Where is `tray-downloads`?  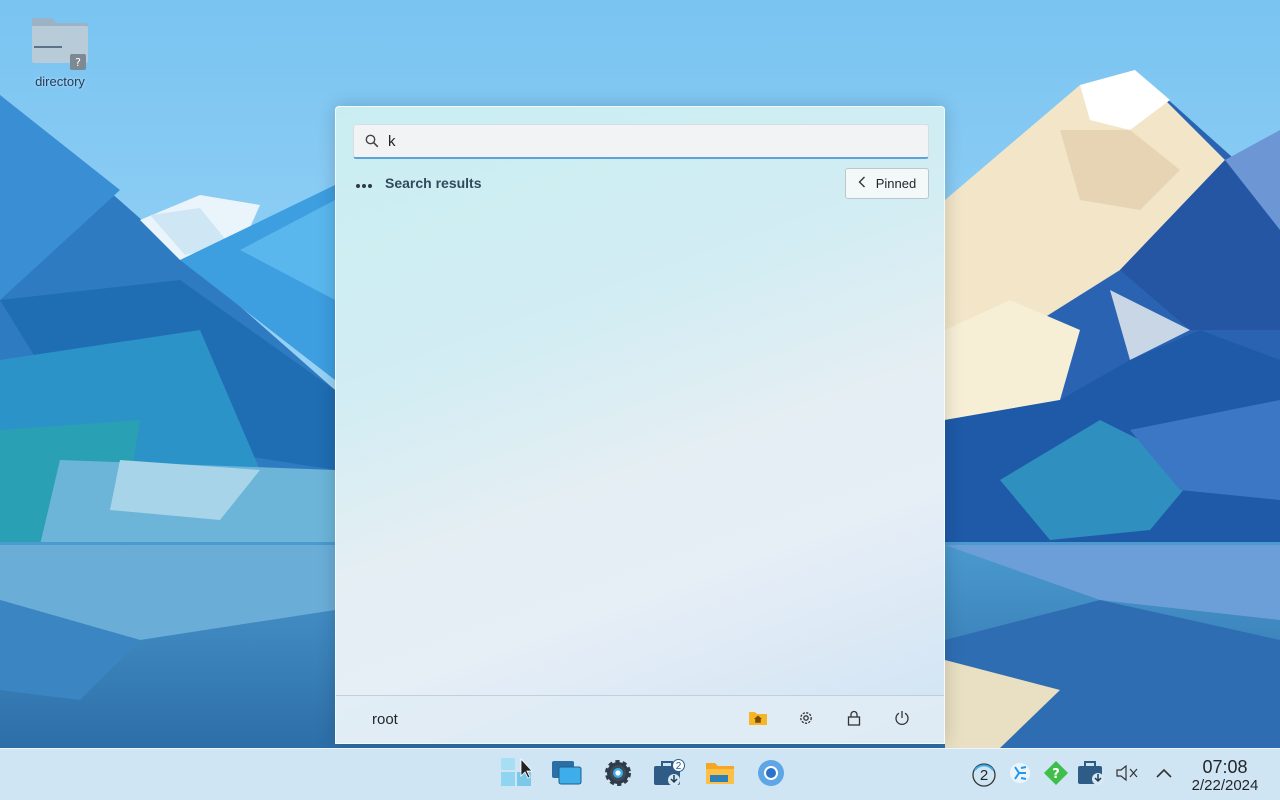 tray-downloads is located at coordinates (1092, 774).